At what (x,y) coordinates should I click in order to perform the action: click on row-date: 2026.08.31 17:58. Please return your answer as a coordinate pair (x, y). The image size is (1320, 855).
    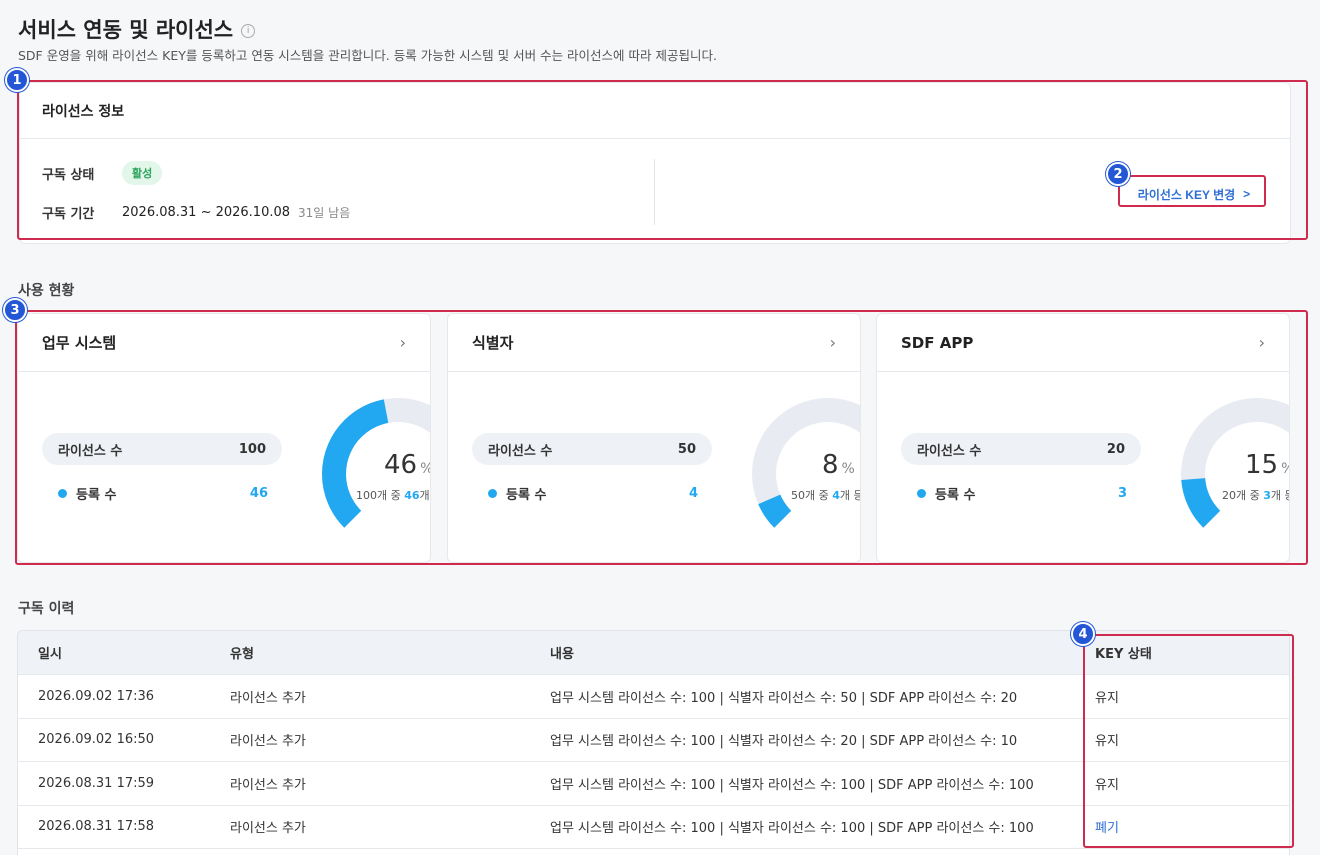
    Looking at the image, I should click on (96, 827).